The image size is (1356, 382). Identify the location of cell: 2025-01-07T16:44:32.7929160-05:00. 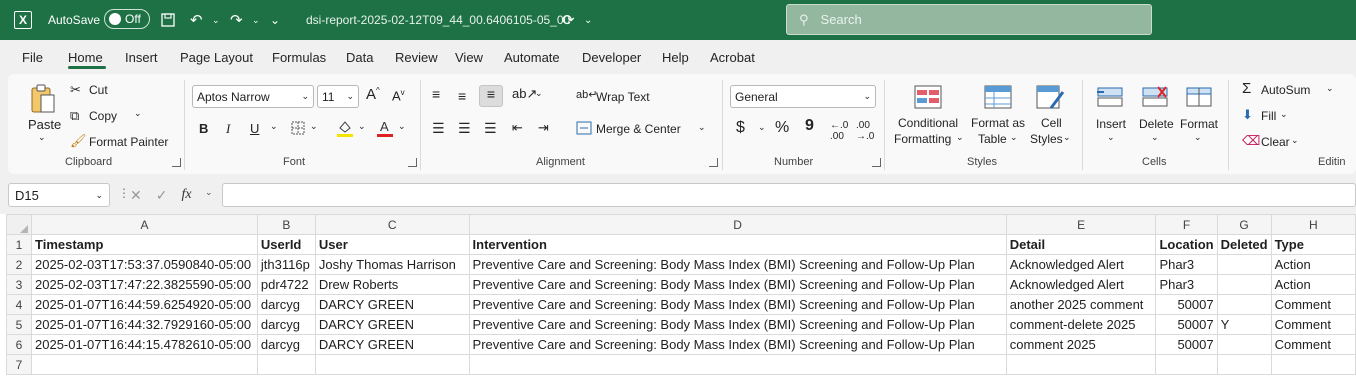
(144, 324).